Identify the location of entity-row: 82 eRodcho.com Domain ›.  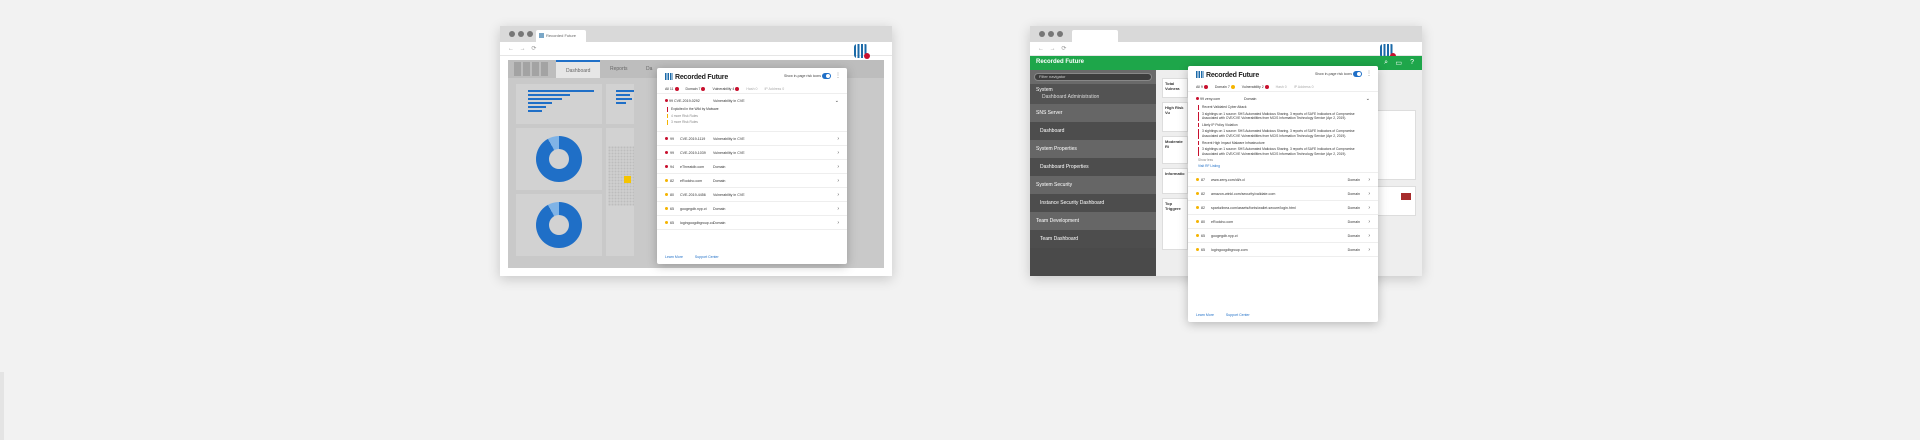
(752, 181).